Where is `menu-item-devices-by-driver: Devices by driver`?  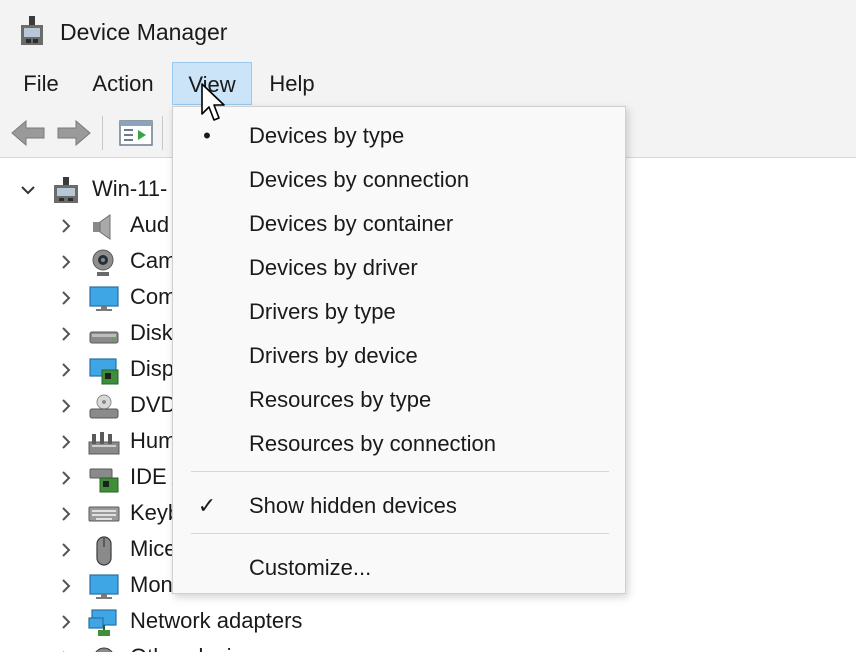 menu-item-devices-by-driver: Devices by driver is located at coordinates (399, 269).